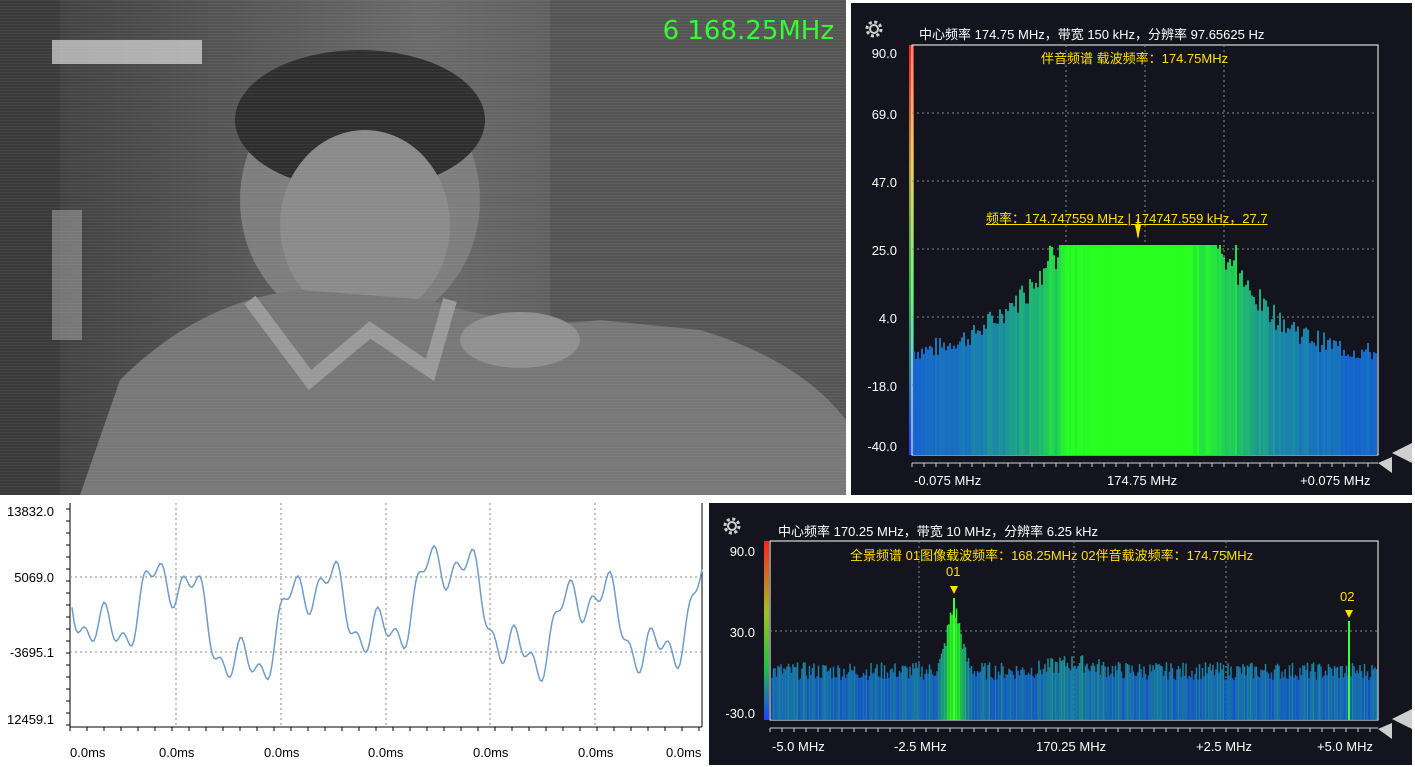  Describe the element at coordinates (920, 746) in the screenshot. I see `x-tick-label: -2.5 MHz` at that location.